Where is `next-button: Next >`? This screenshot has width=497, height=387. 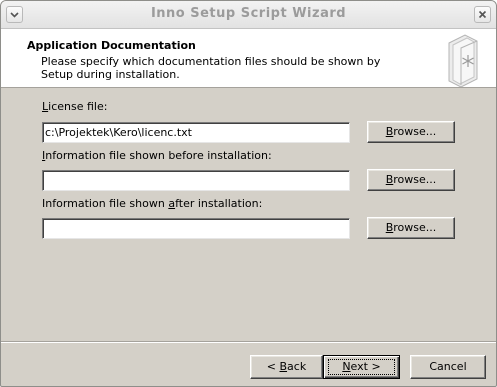 next-button: Next > is located at coordinates (361, 367).